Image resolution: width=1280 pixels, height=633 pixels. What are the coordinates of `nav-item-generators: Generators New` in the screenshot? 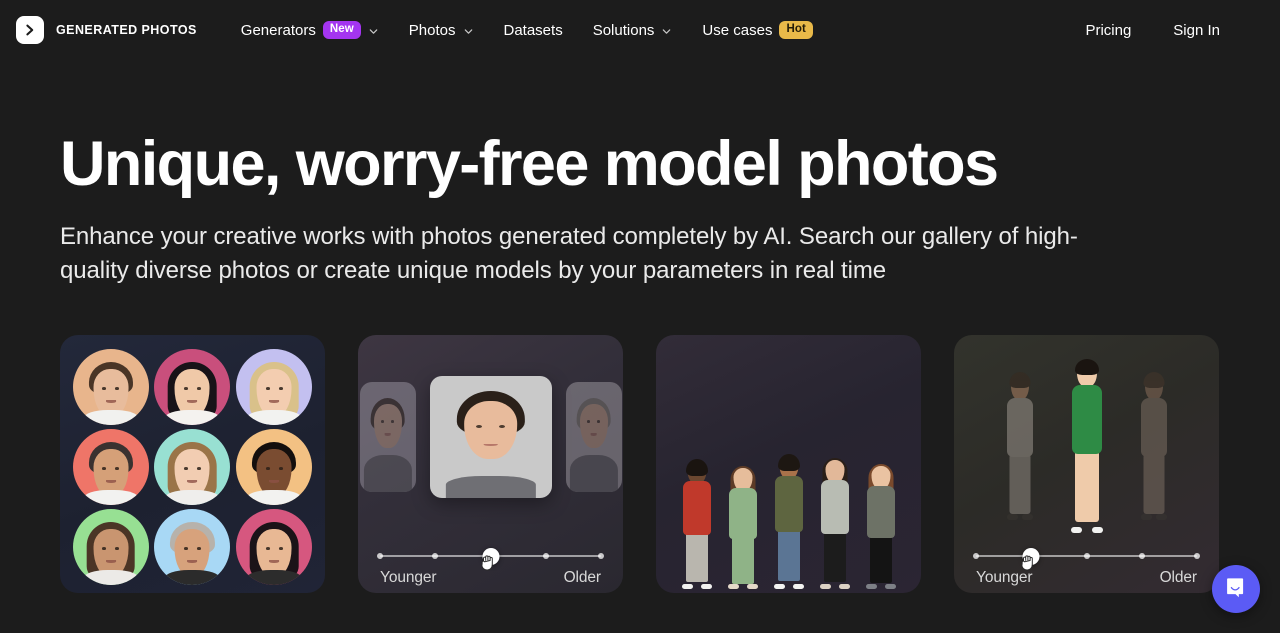 It's located at (309, 30).